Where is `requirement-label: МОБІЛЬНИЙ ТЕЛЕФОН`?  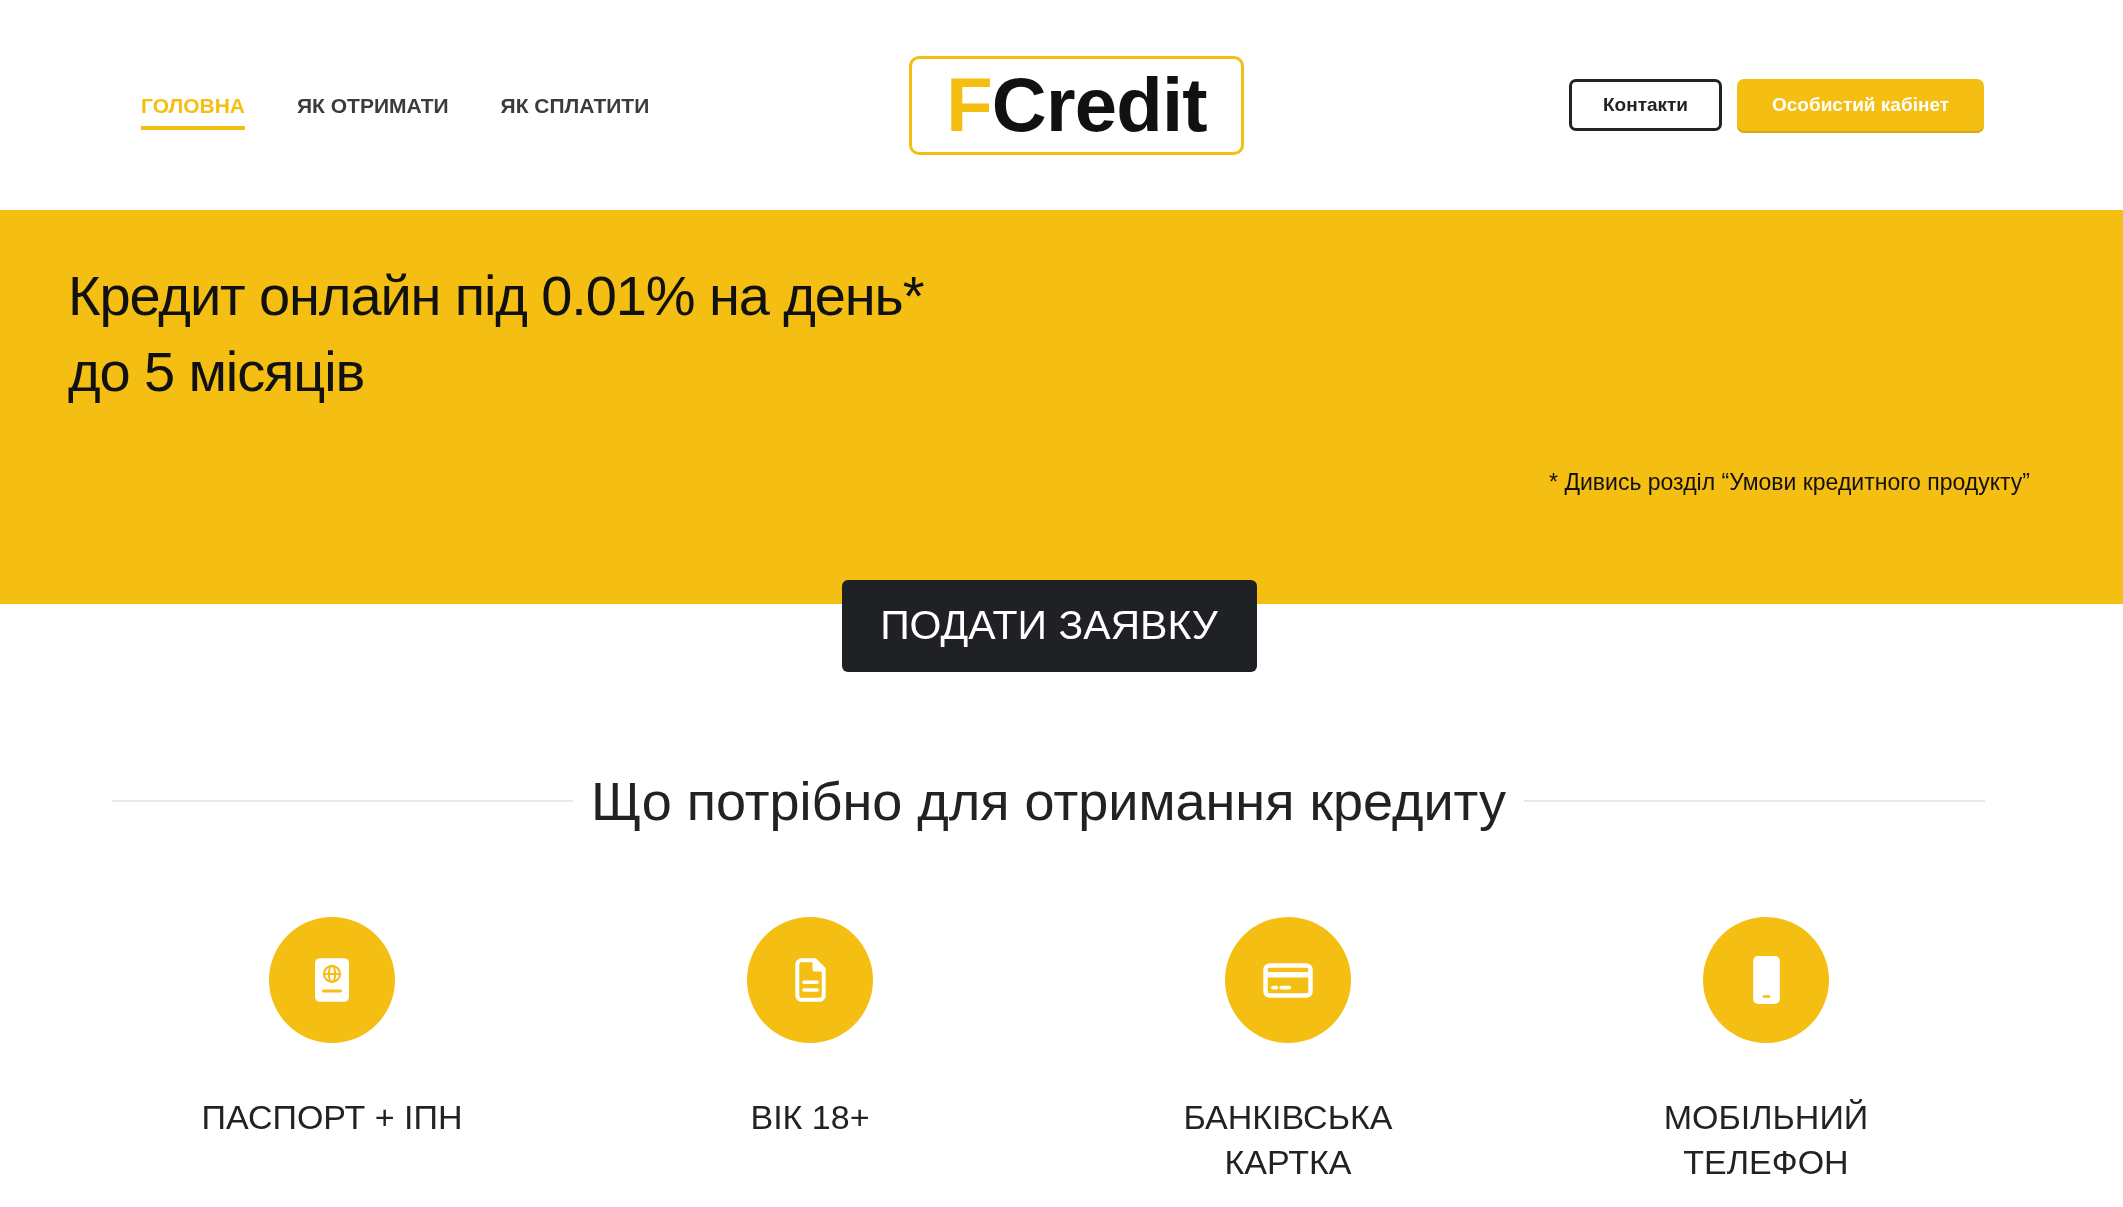
requirement-label: МОБІЛЬНИЙ ТЕЛЕФОН is located at coordinates (1766, 1140).